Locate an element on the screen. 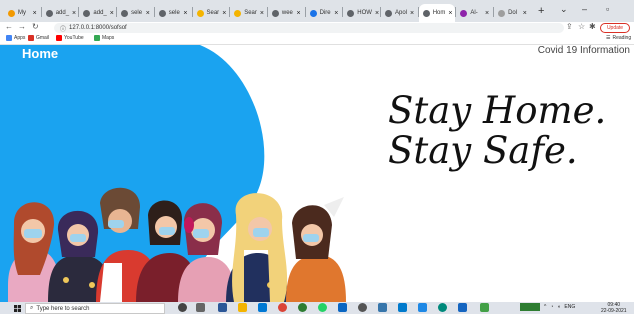  bookmark-youtube: YouTube is located at coordinates (70, 38).